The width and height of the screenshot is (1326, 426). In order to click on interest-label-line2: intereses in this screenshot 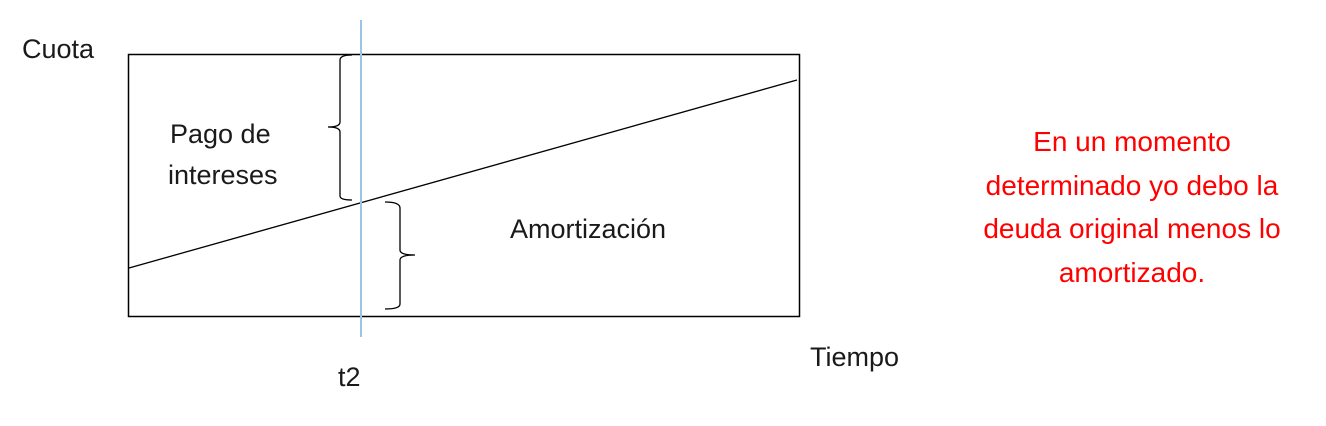, I will do `click(223, 175)`.